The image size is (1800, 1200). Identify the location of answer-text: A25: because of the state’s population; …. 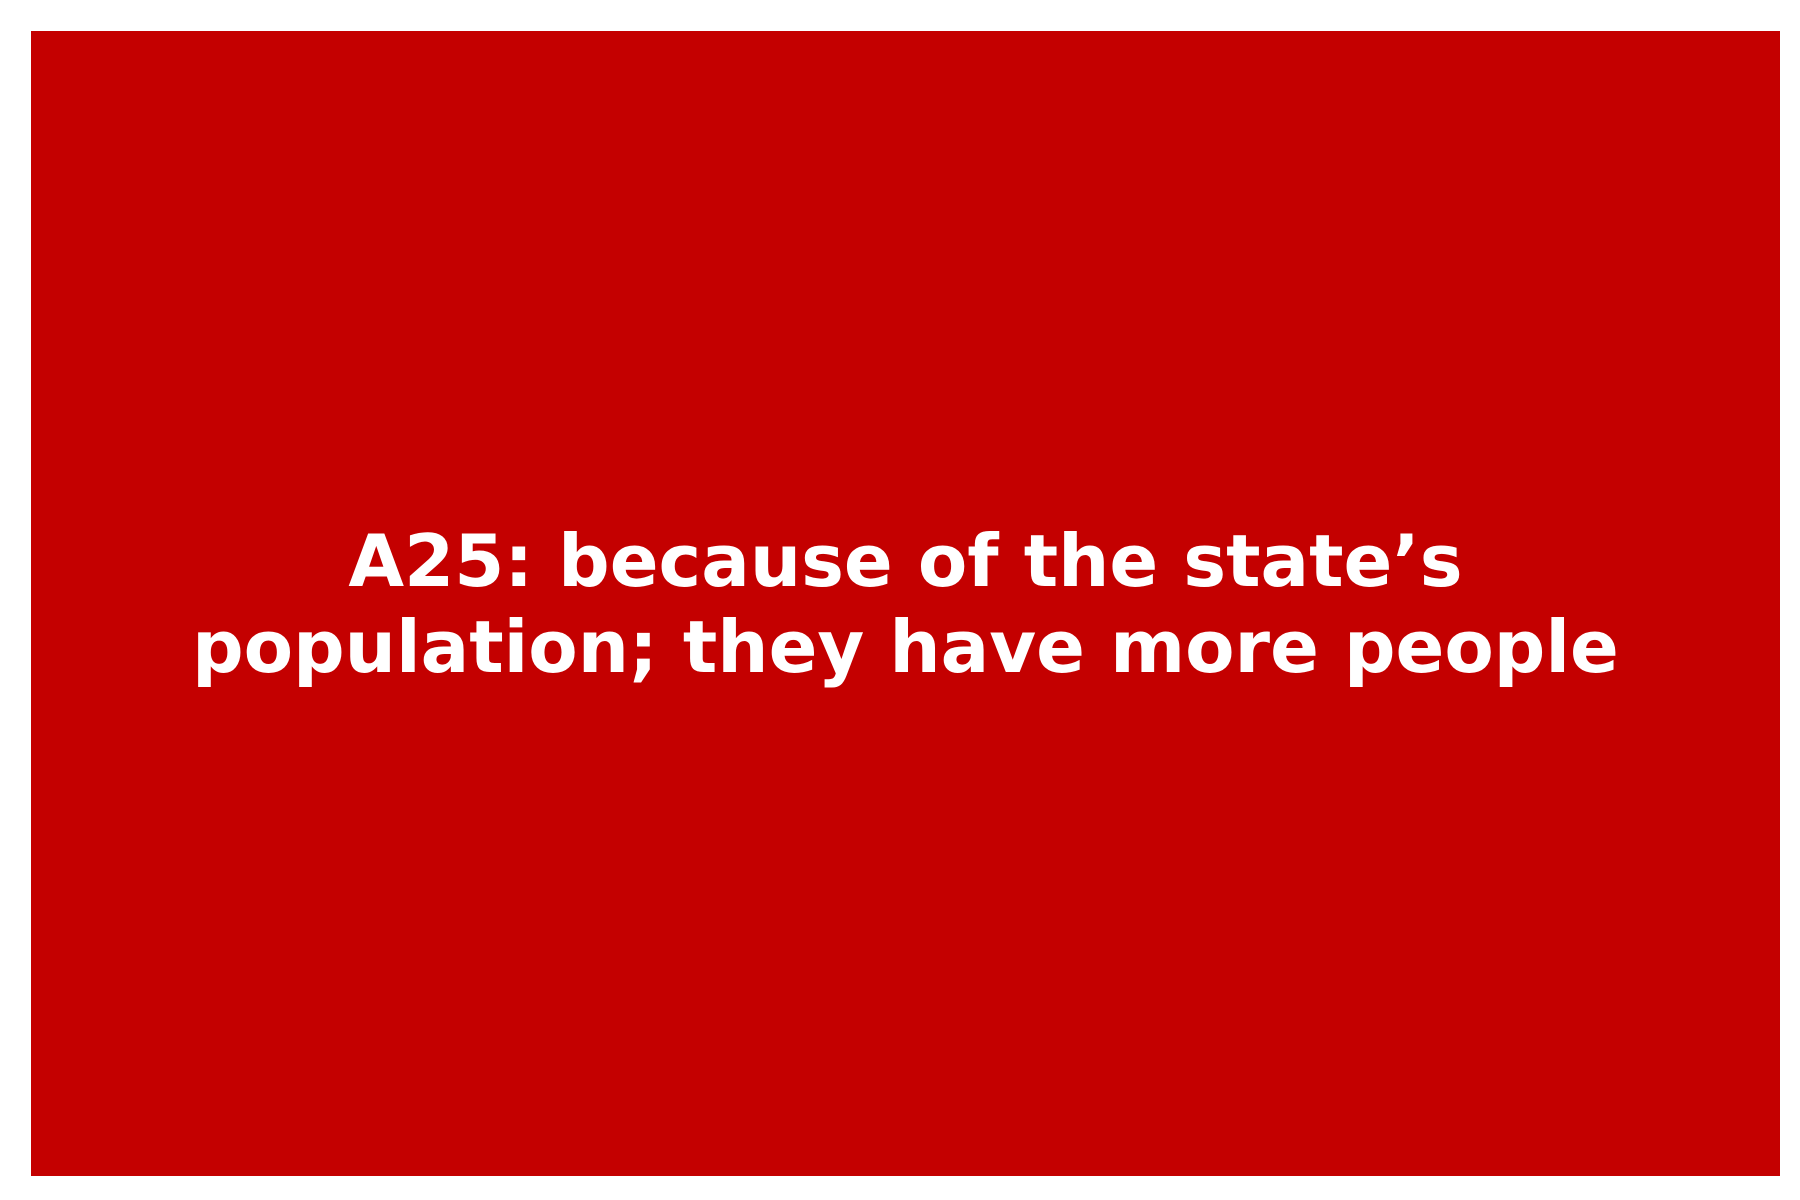
(906, 604).